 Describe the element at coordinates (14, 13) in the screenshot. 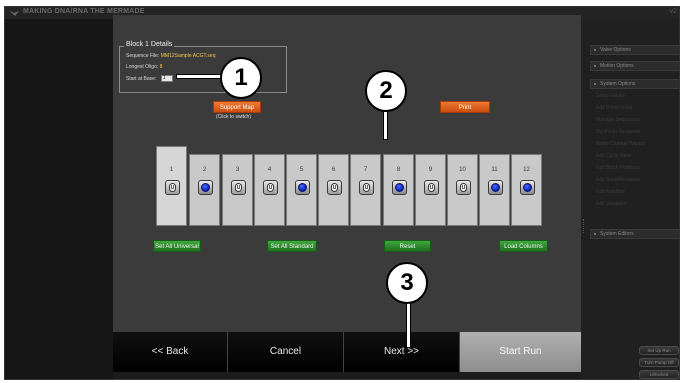

I see `app-logo-icon` at that location.